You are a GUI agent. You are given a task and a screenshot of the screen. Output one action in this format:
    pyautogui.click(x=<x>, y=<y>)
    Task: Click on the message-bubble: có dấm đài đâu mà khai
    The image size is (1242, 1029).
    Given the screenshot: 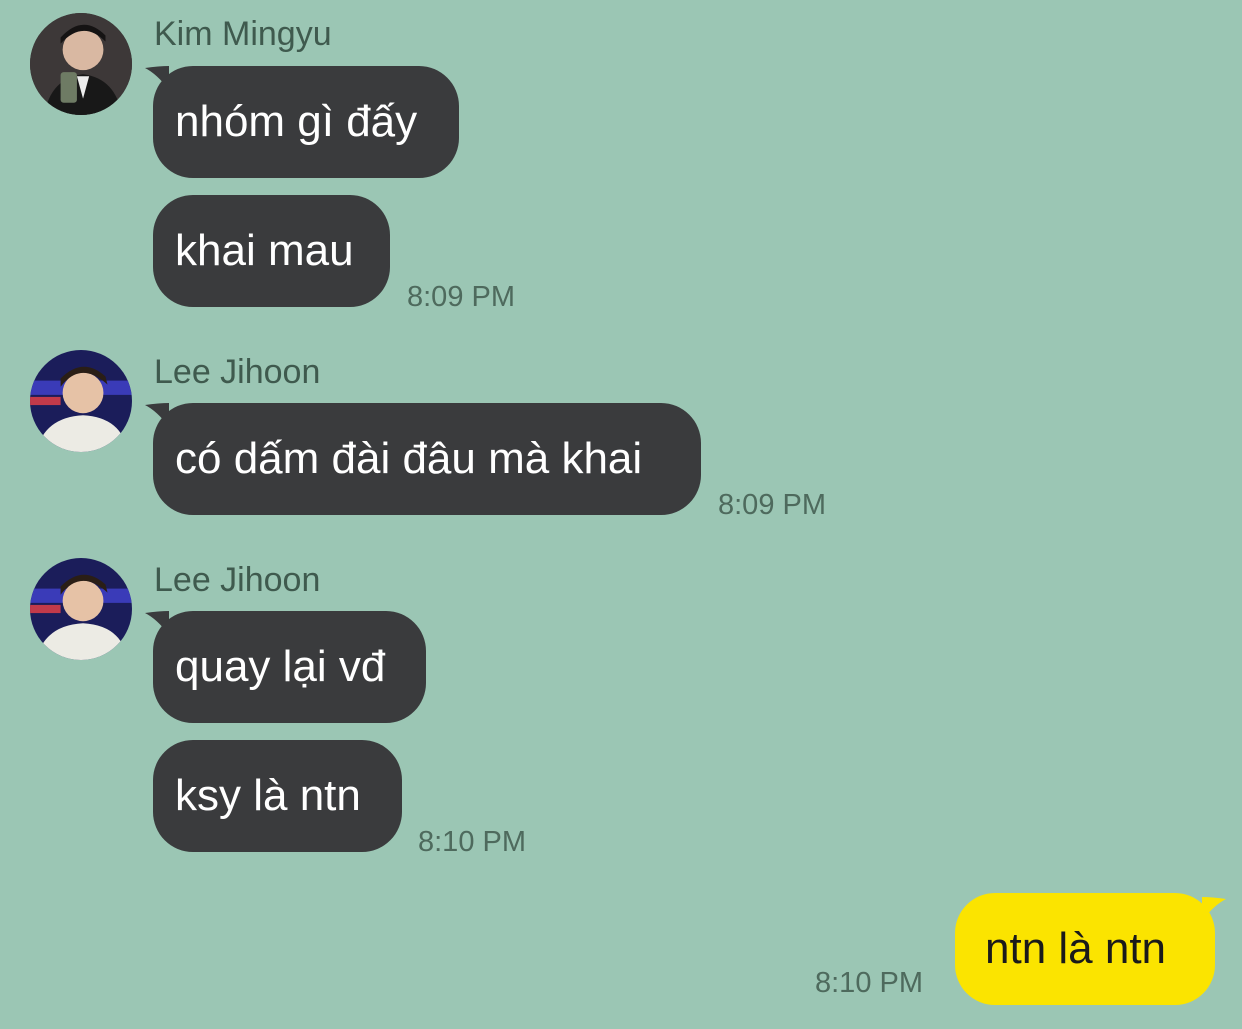 What is the action you would take?
    pyautogui.click(x=427, y=459)
    